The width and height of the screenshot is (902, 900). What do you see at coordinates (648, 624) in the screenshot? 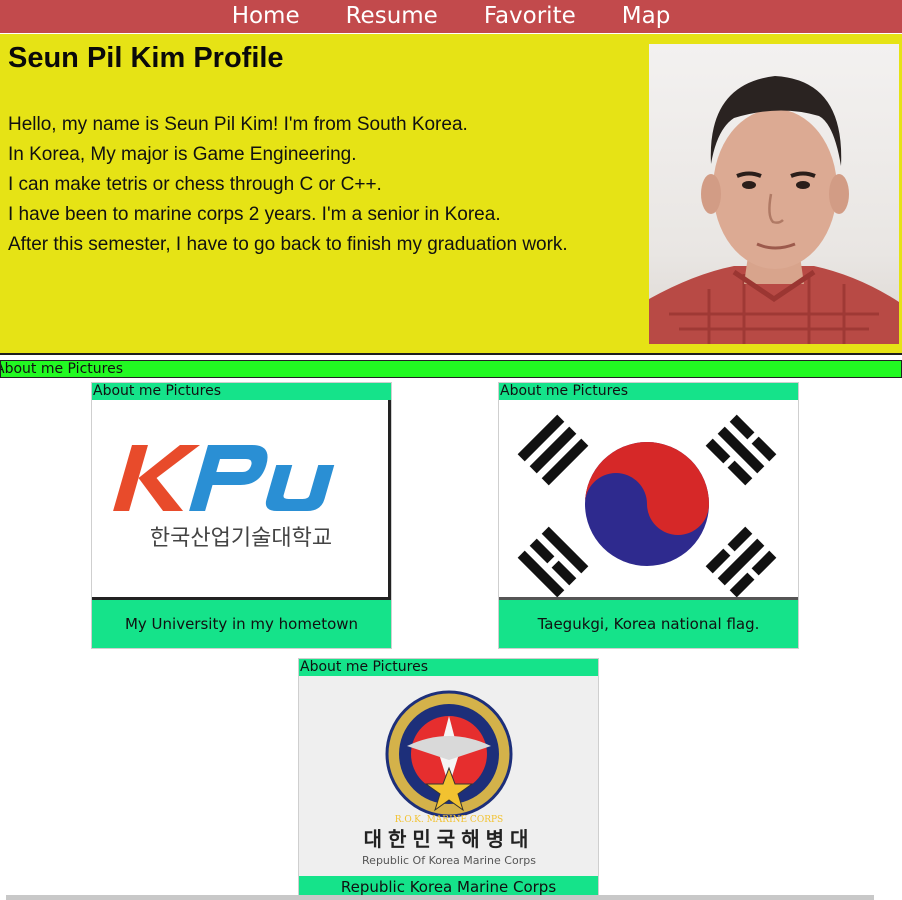
I see `card-bottom-caption: Taegukgi, Korea national flag.` at bounding box center [648, 624].